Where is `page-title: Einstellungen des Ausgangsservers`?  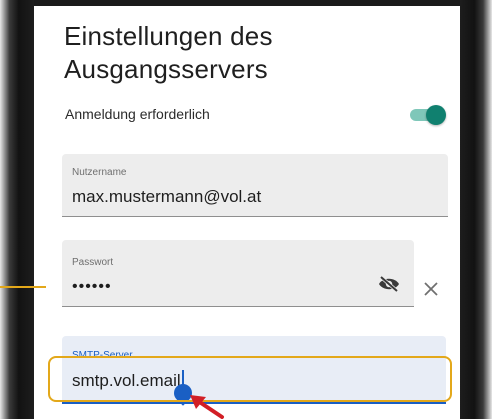
page-title: Einstellungen des Ausgangsservers is located at coordinates (244, 53).